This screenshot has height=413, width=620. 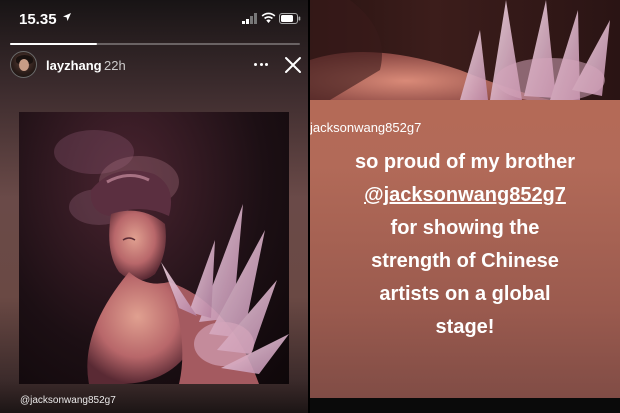 What do you see at coordinates (38, 19) in the screenshot?
I see `status-time: 15.35` at bounding box center [38, 19].